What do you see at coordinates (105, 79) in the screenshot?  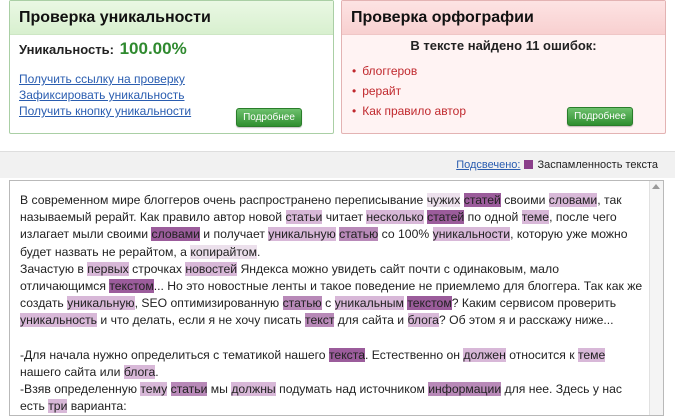 I see `get-check-link: Получить ссылку на проверку` at bounding box center [105, 79].